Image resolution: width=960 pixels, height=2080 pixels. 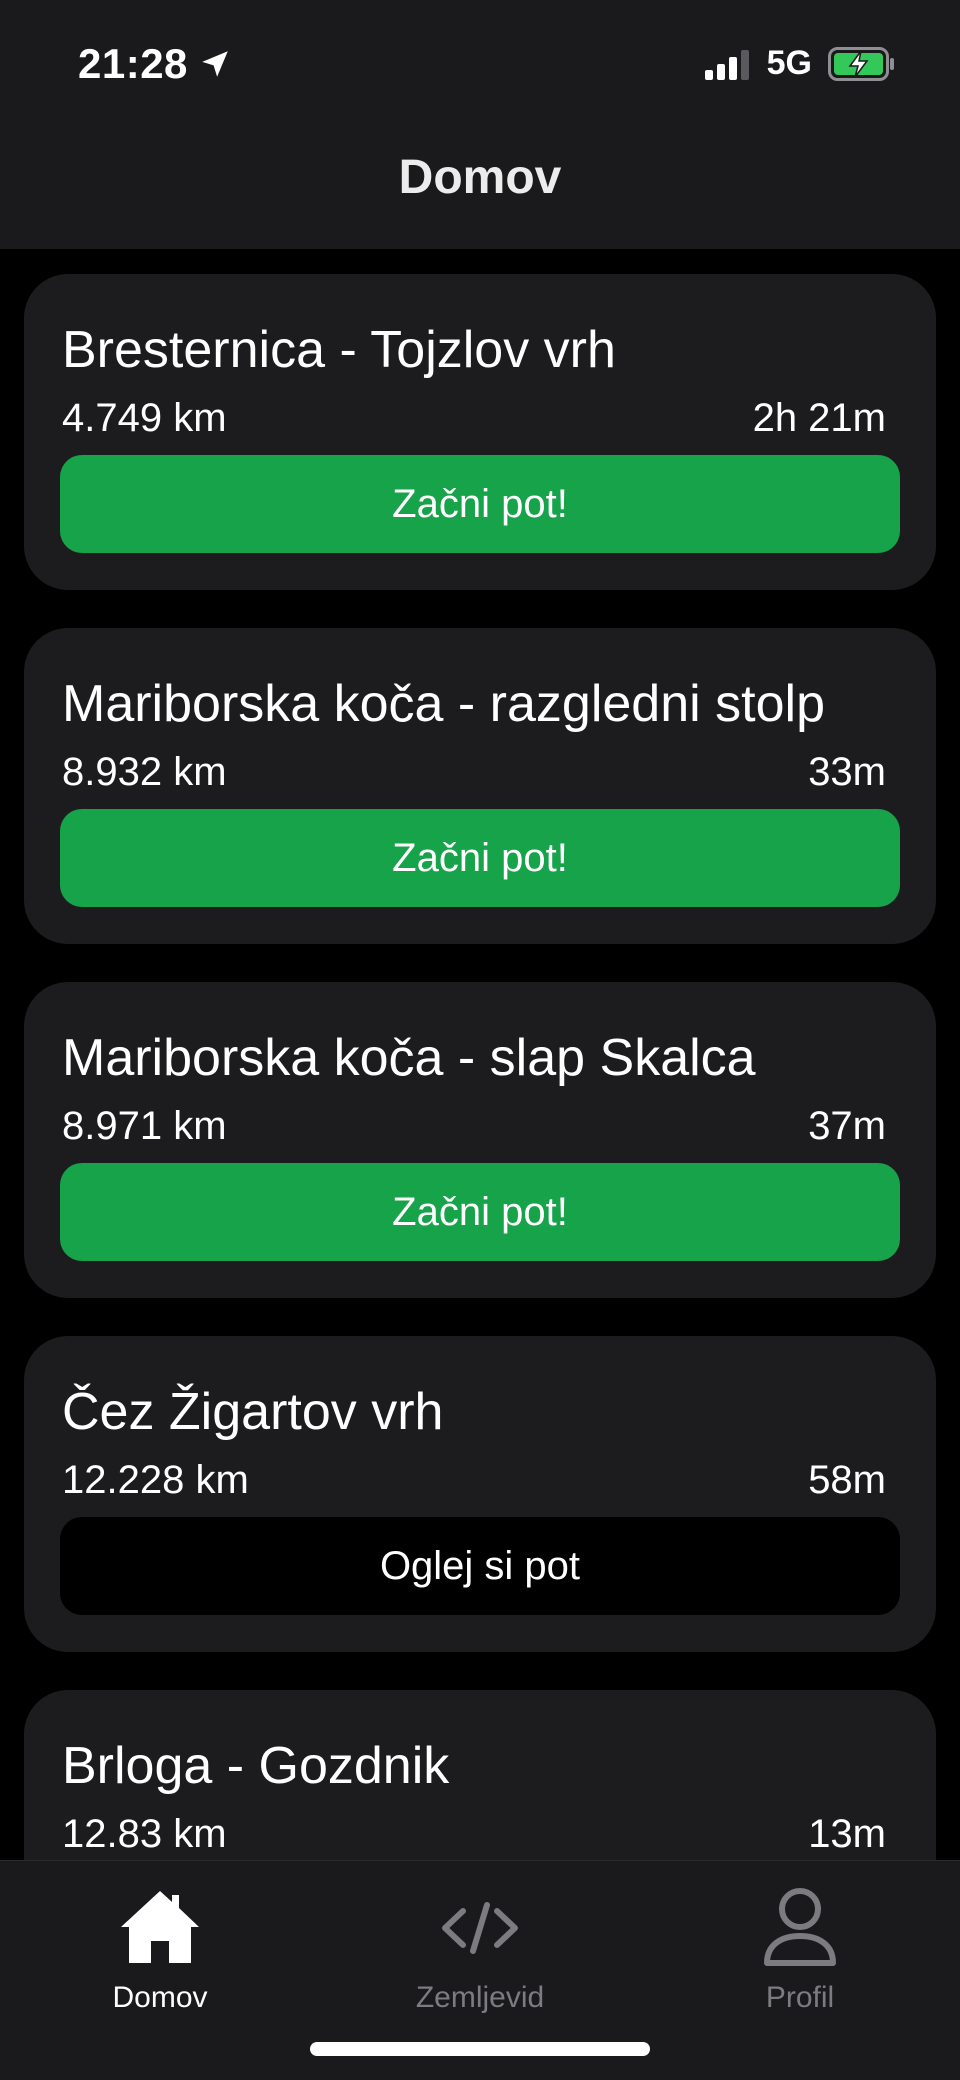 I want to click on trail-title: Bresternica - Tojzlov vrh, so click(x=339, y=350).